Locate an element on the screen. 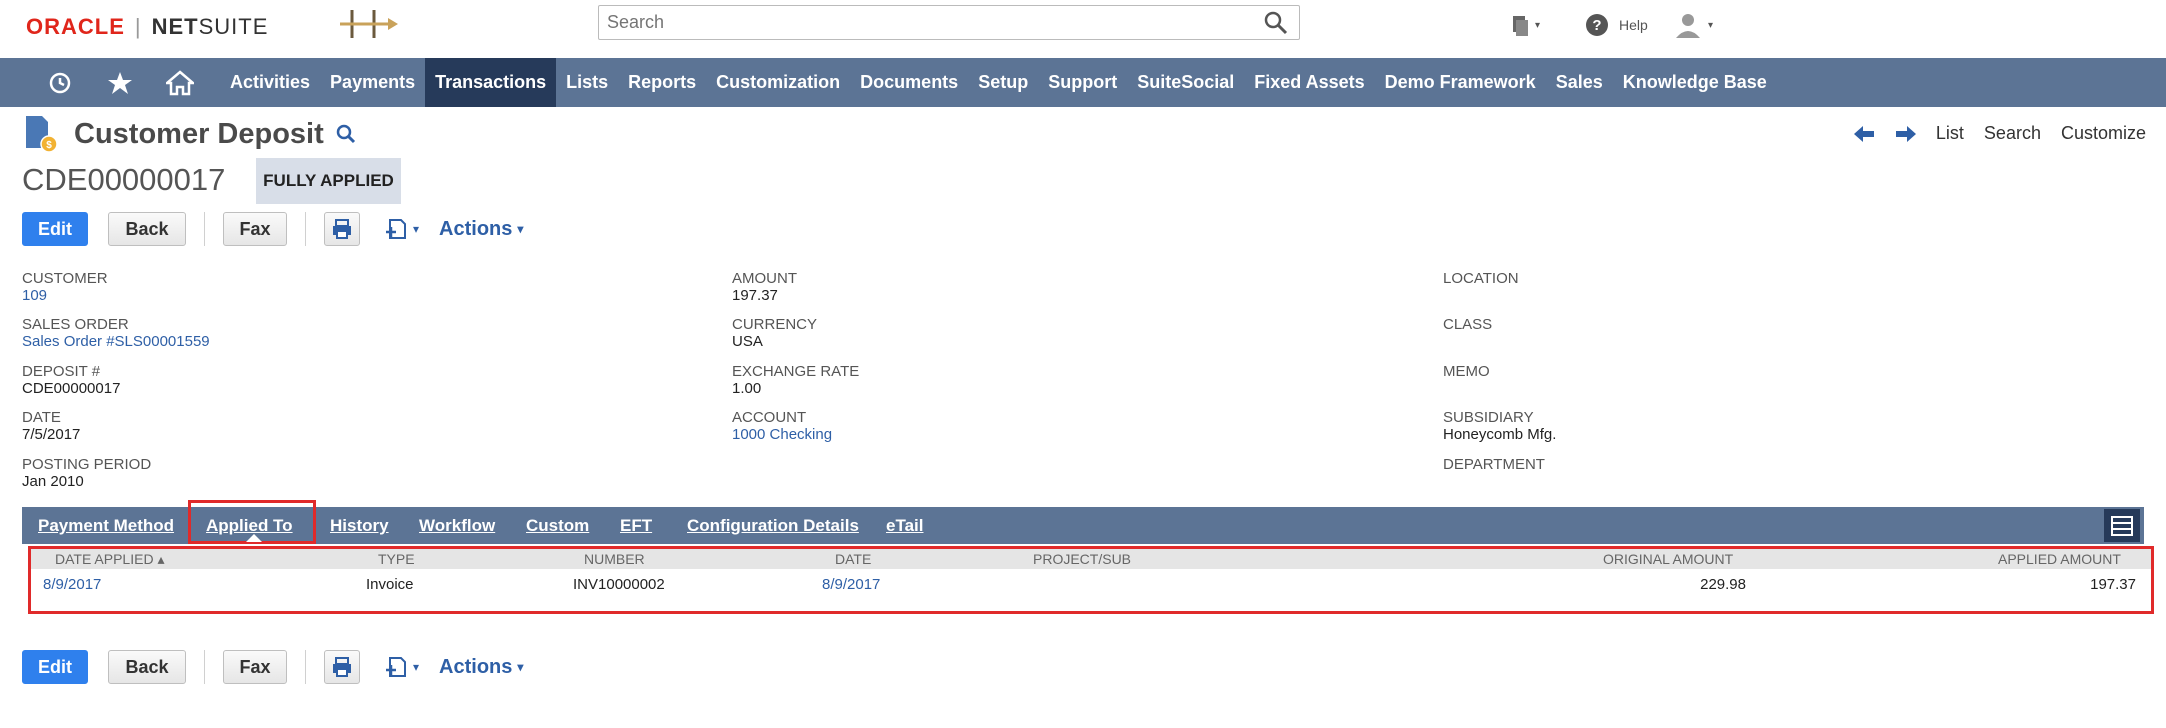 The height and width of the screenshot is (728, 2166). field-subsidiary: SUBSIDIARY Honeycomb Mfg. is located at coordinates (1499, 426).